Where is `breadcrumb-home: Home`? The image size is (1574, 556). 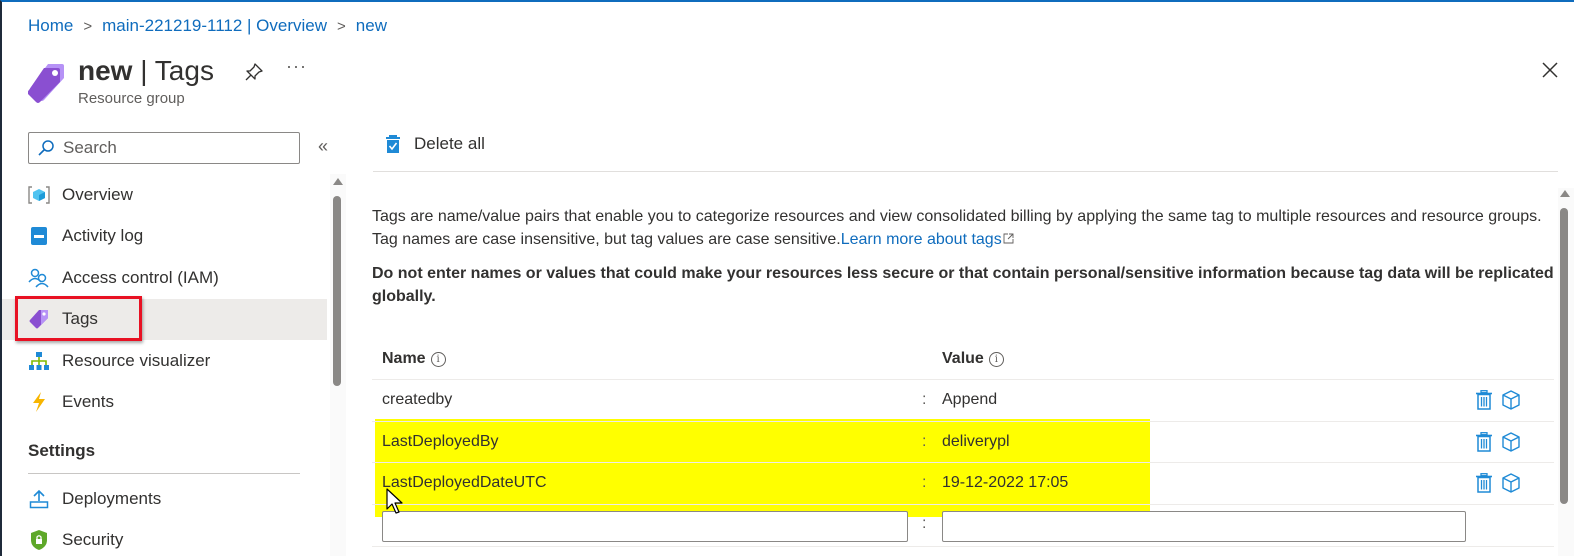 breadcrumb-home: Home is located at coordinates (50, 26).